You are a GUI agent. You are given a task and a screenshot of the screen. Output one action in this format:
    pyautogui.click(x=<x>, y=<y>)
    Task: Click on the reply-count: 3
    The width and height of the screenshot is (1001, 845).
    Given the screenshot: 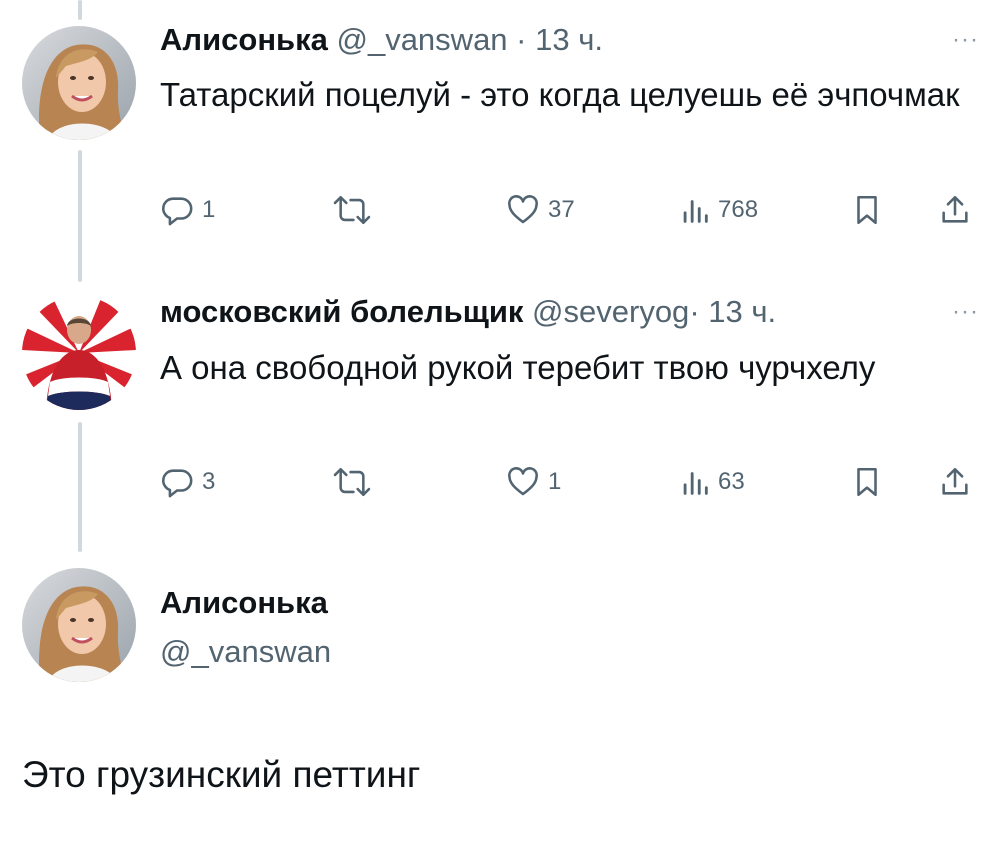 What is the action you would take?
    pyautogui.click(x=209, y=481)
    